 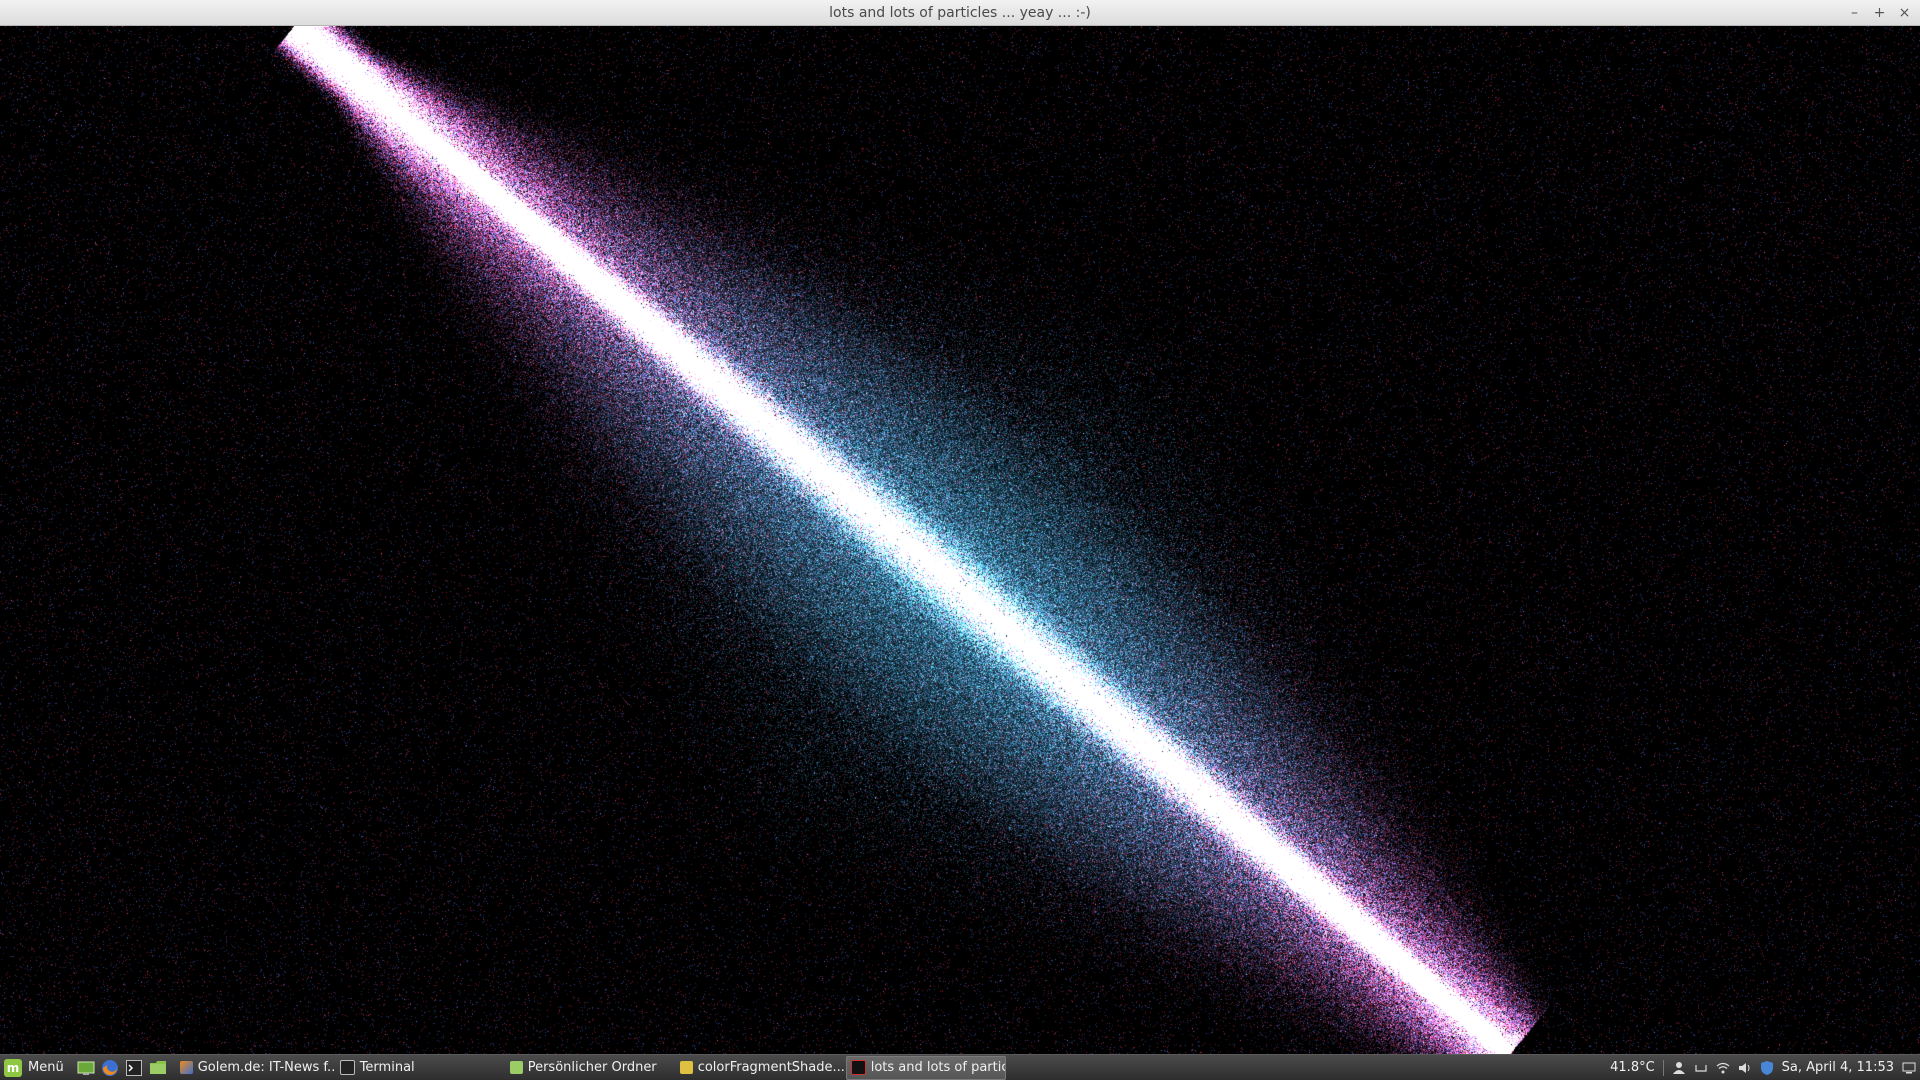 I want to click on maximize-button: +, so click(x=1879, y=13).